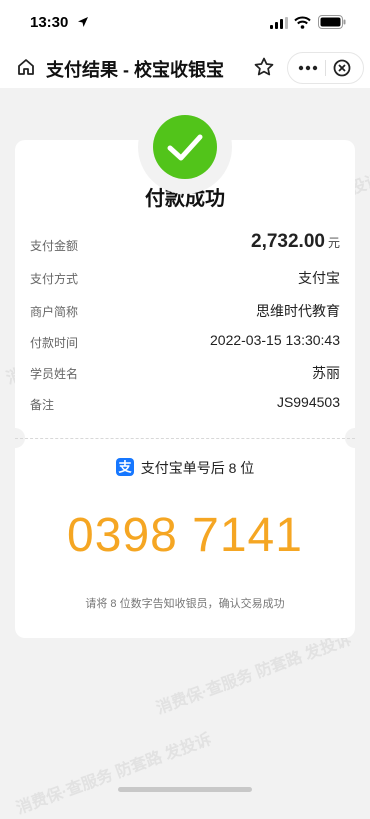 The image size is (370, 819). Describe the element at coordinates (333, 243) in the screenshot. I see `amount-unit: 元` at that location.